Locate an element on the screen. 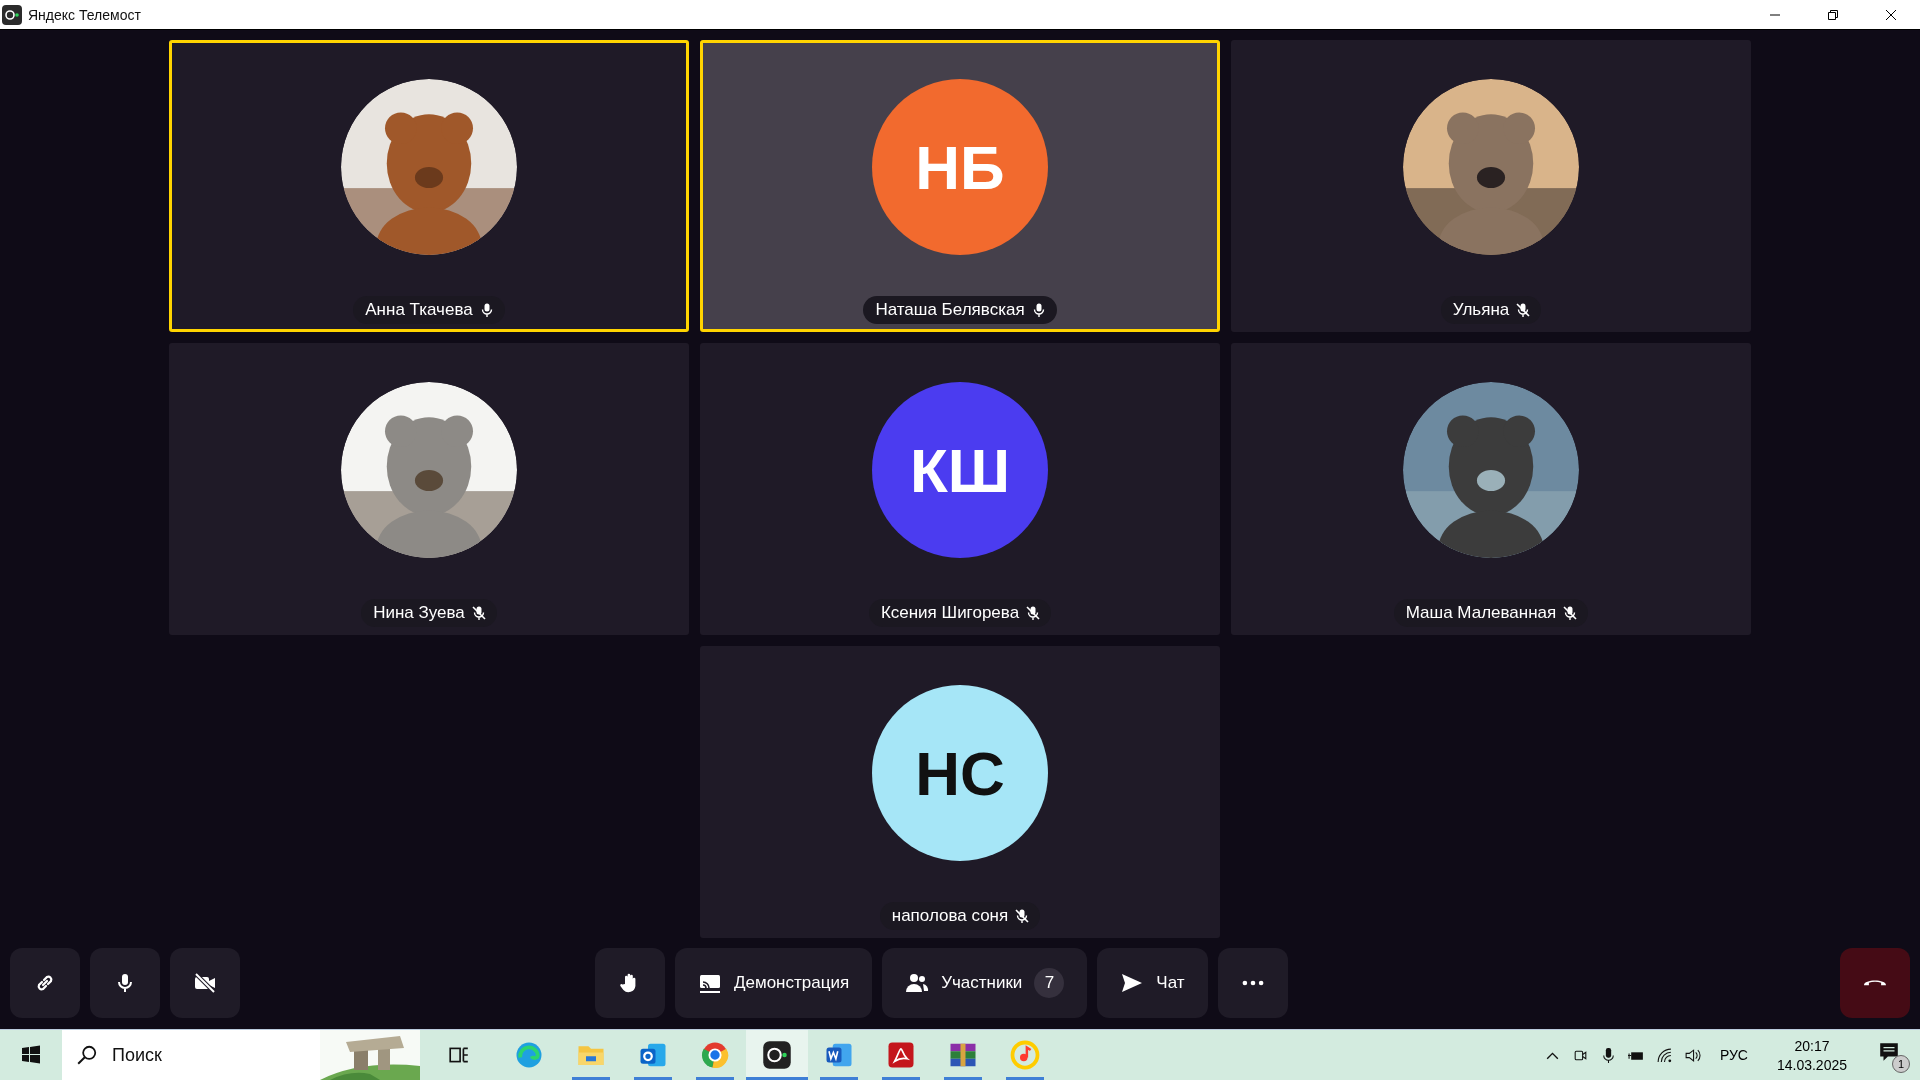 The height and width of the screenshot is (1080, 1920). speaker-icon is located at coordinates (1692, 1055).